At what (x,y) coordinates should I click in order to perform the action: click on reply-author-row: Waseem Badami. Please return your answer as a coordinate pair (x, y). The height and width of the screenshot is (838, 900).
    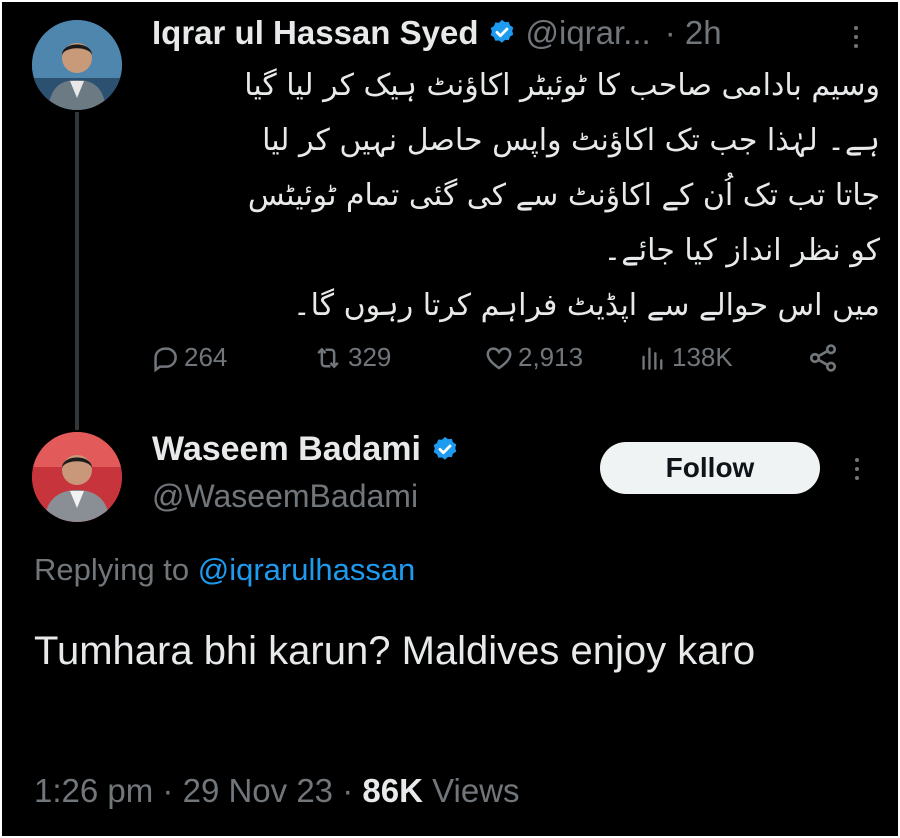
    Looking at the image, I should click on (306, 449).